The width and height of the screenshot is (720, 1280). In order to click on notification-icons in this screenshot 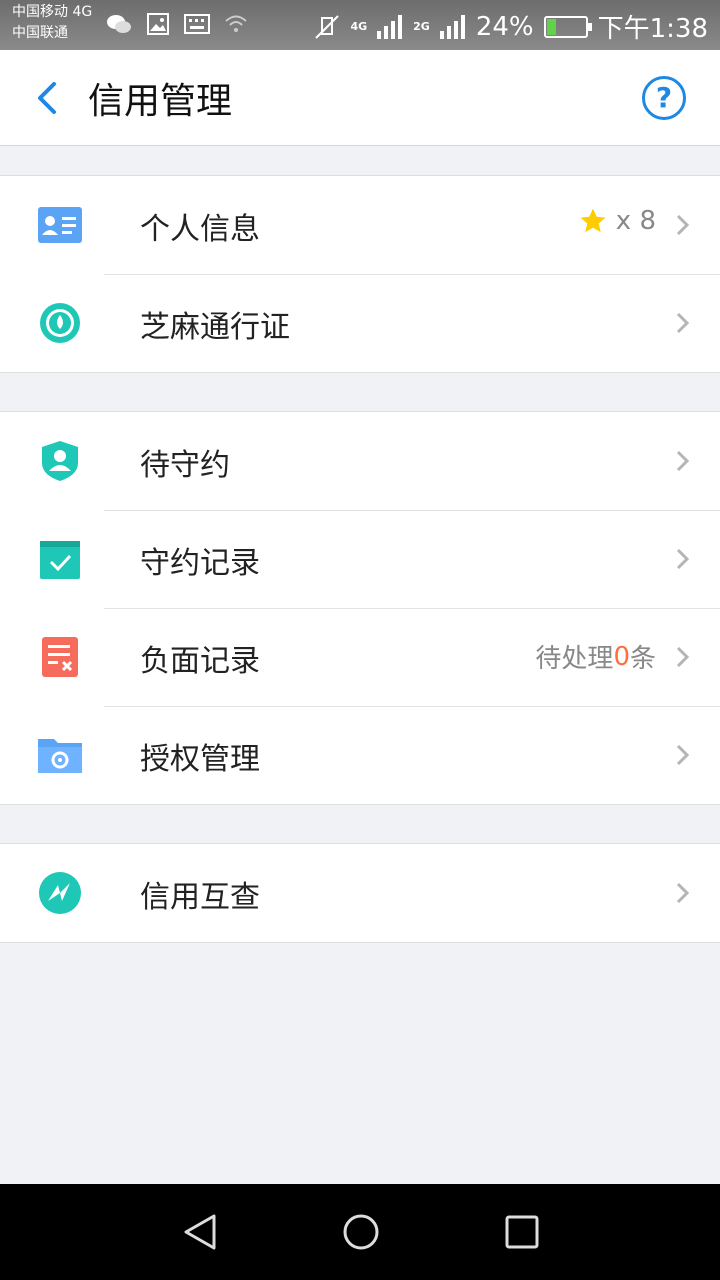, I will do `click(177, 24)`.